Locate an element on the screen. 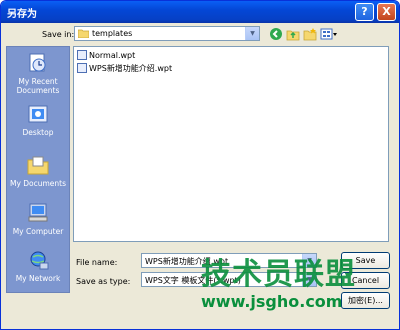 This screenshot has height=330, width=400. my-documents-icon is located at coordinates (38, 165).